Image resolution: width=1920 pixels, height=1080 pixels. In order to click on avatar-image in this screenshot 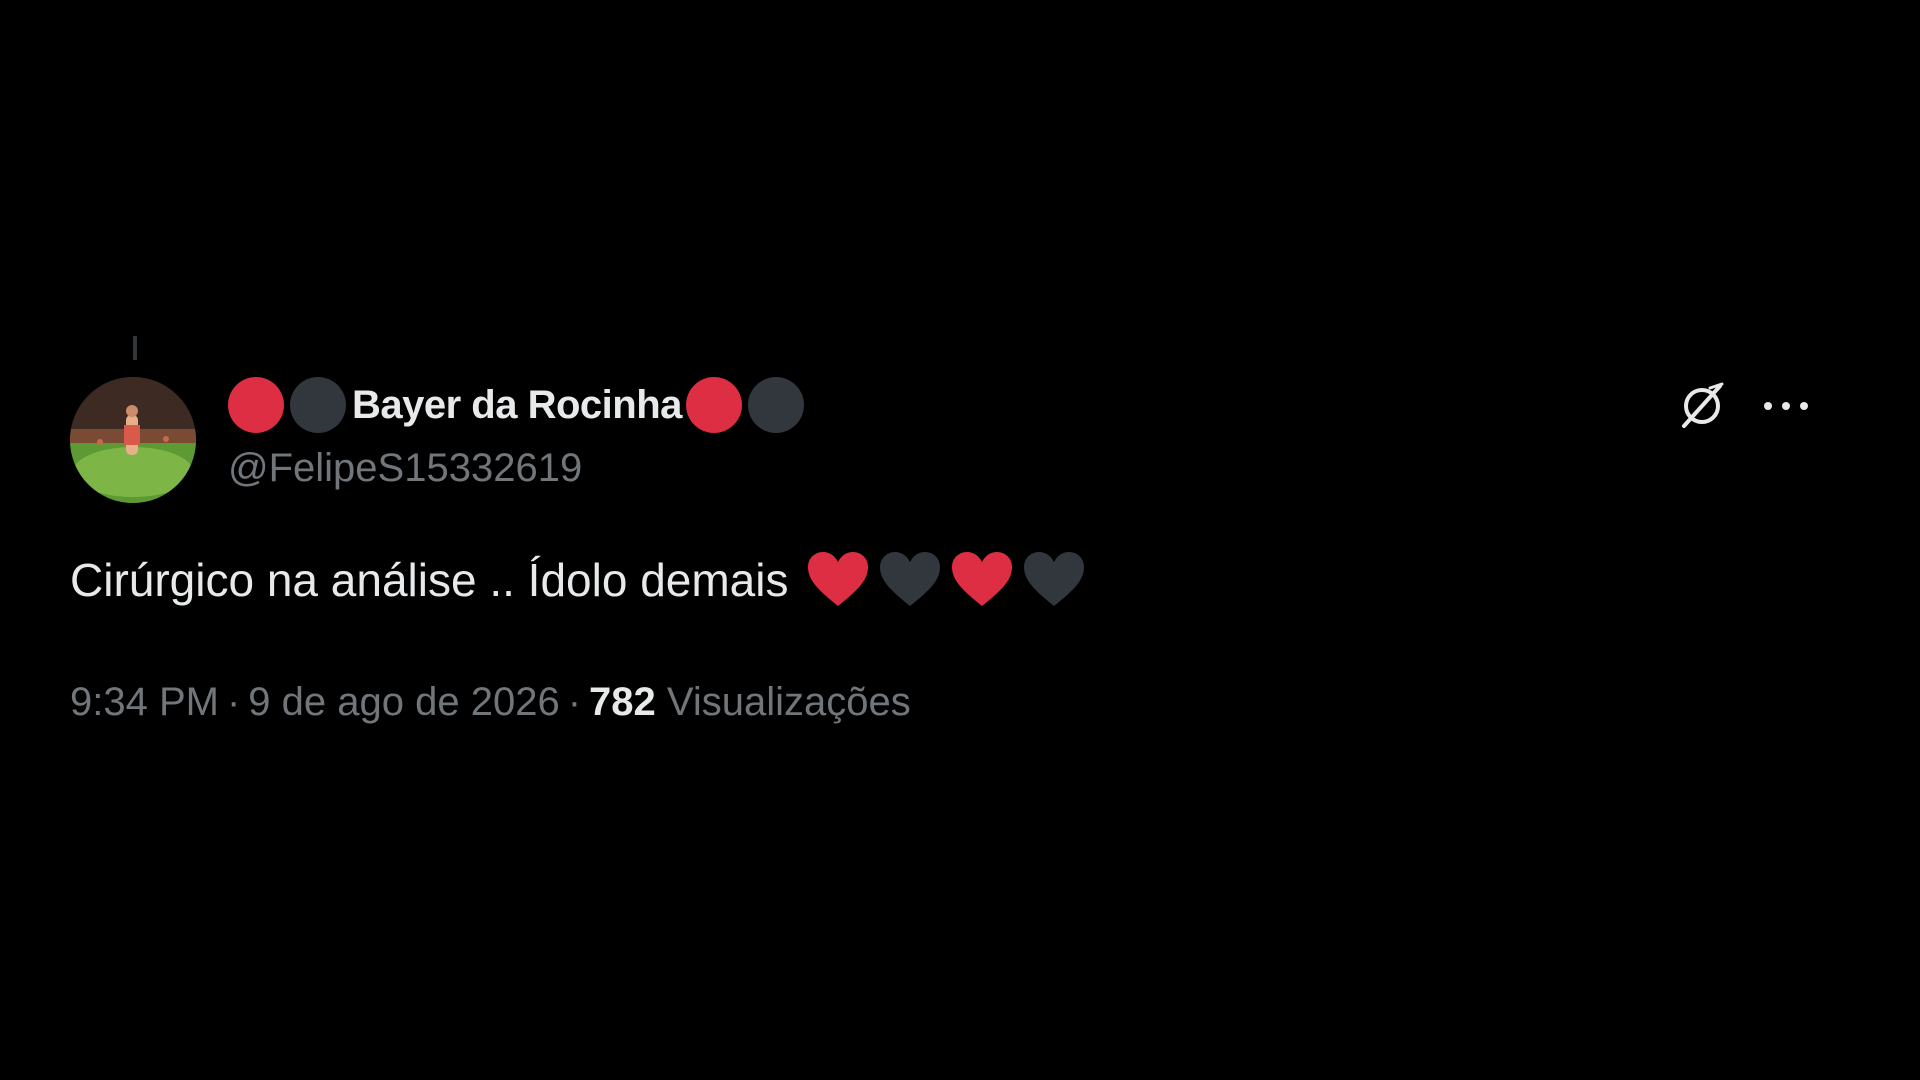, I will do `click(133, 440)`.